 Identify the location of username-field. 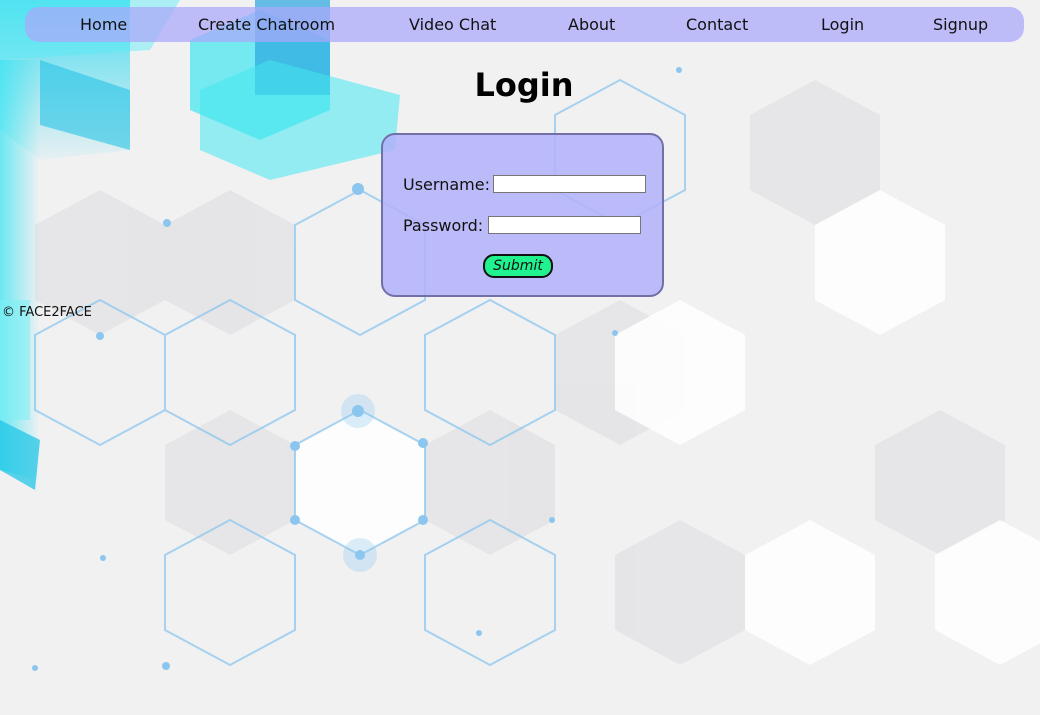
(569, 184).